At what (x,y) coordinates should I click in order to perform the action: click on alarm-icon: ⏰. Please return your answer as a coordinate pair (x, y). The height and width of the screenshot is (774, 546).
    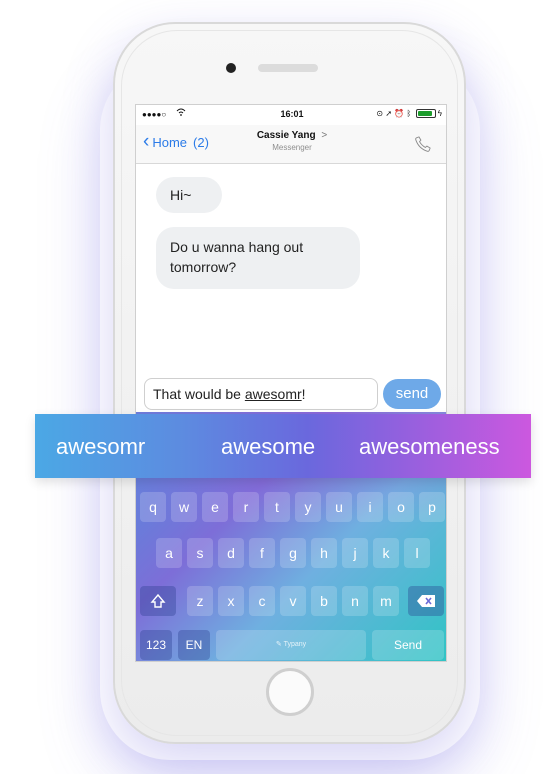
    Looking at the image, I should click on (399, 113).